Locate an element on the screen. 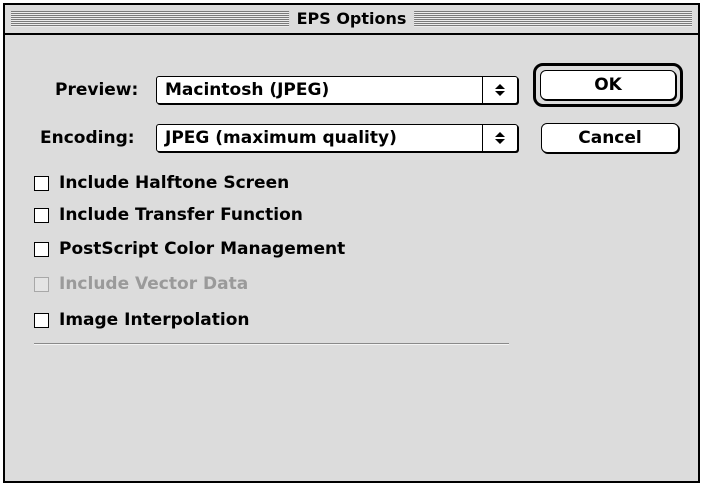  encoding-label: Encoding: is located at coordinates (87, 138).